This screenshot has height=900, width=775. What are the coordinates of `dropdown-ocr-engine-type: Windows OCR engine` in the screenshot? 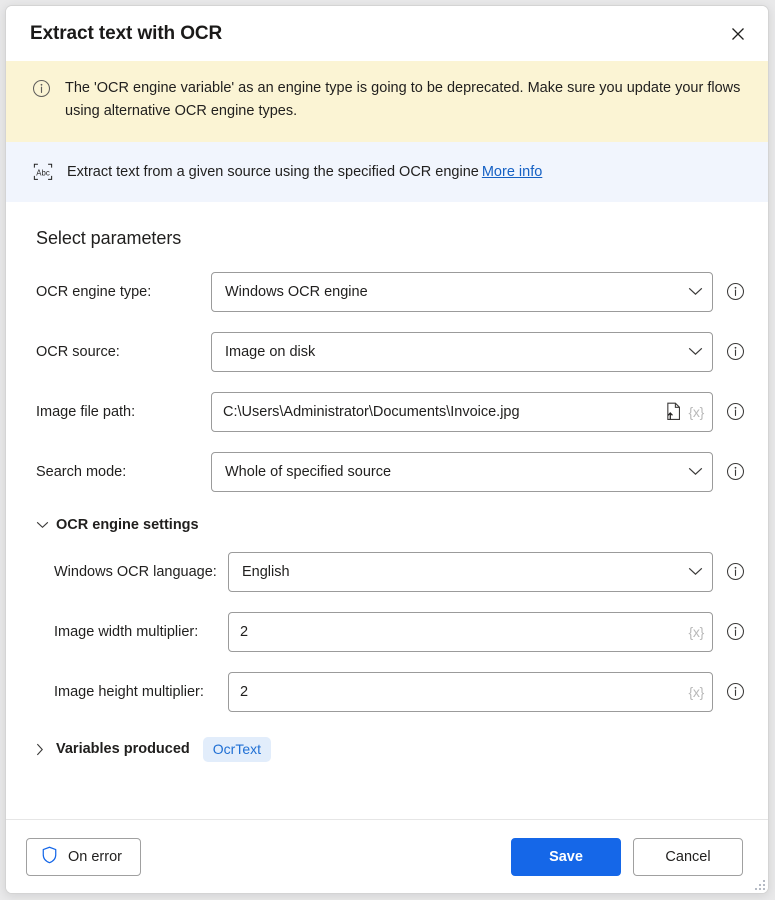 It's located at (462, 291).